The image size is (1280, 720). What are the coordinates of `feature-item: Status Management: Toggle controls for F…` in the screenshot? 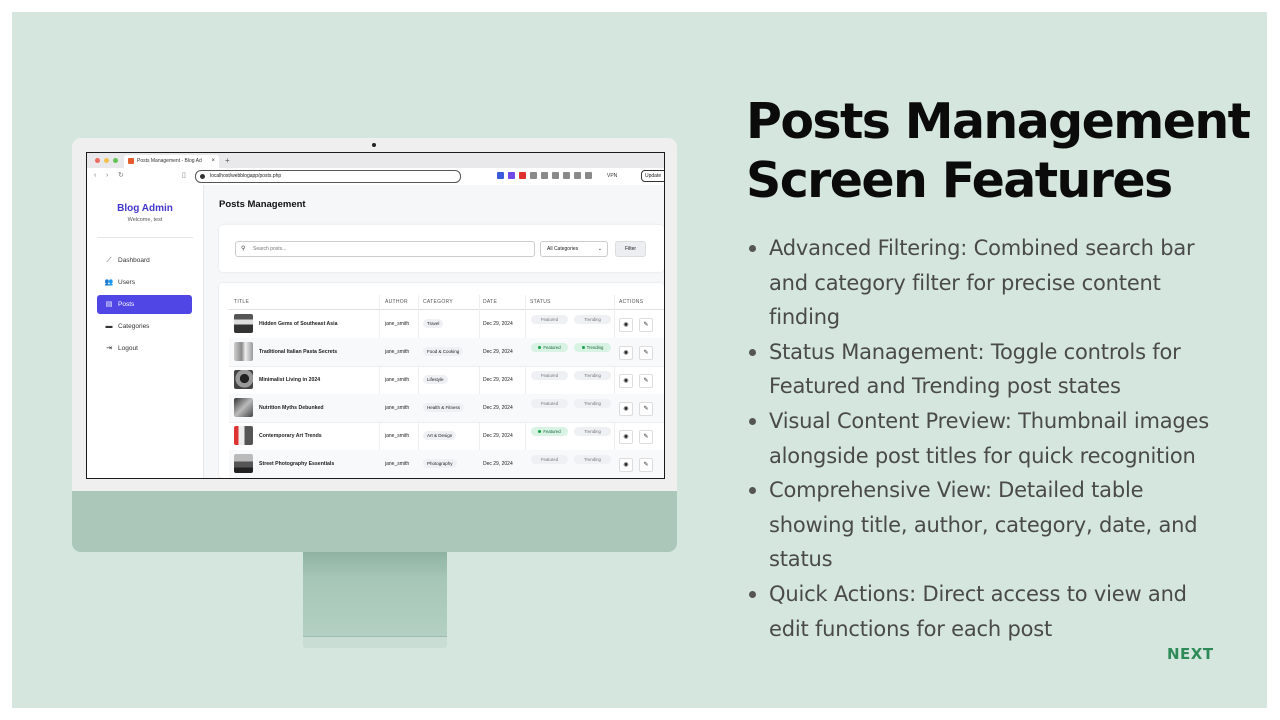 It's located at (983, 369).